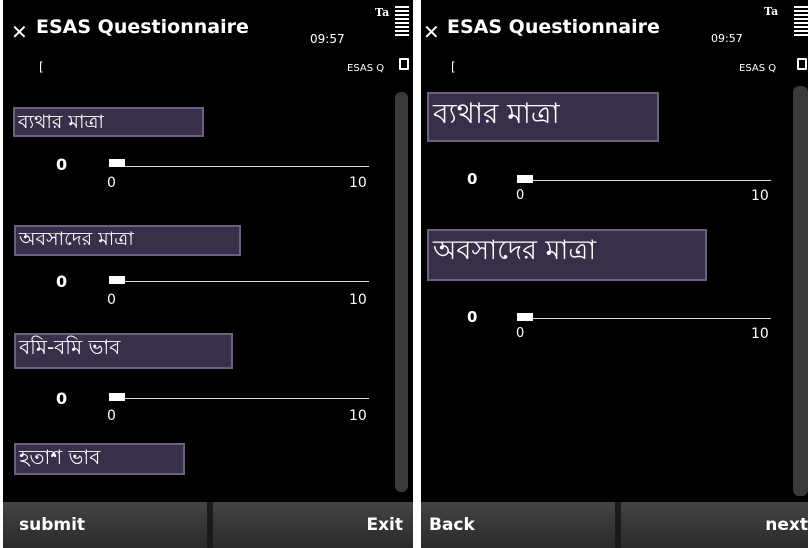 This screenshot has height=548, width=808. I want to click on back-button: Back, so click(518, 525).